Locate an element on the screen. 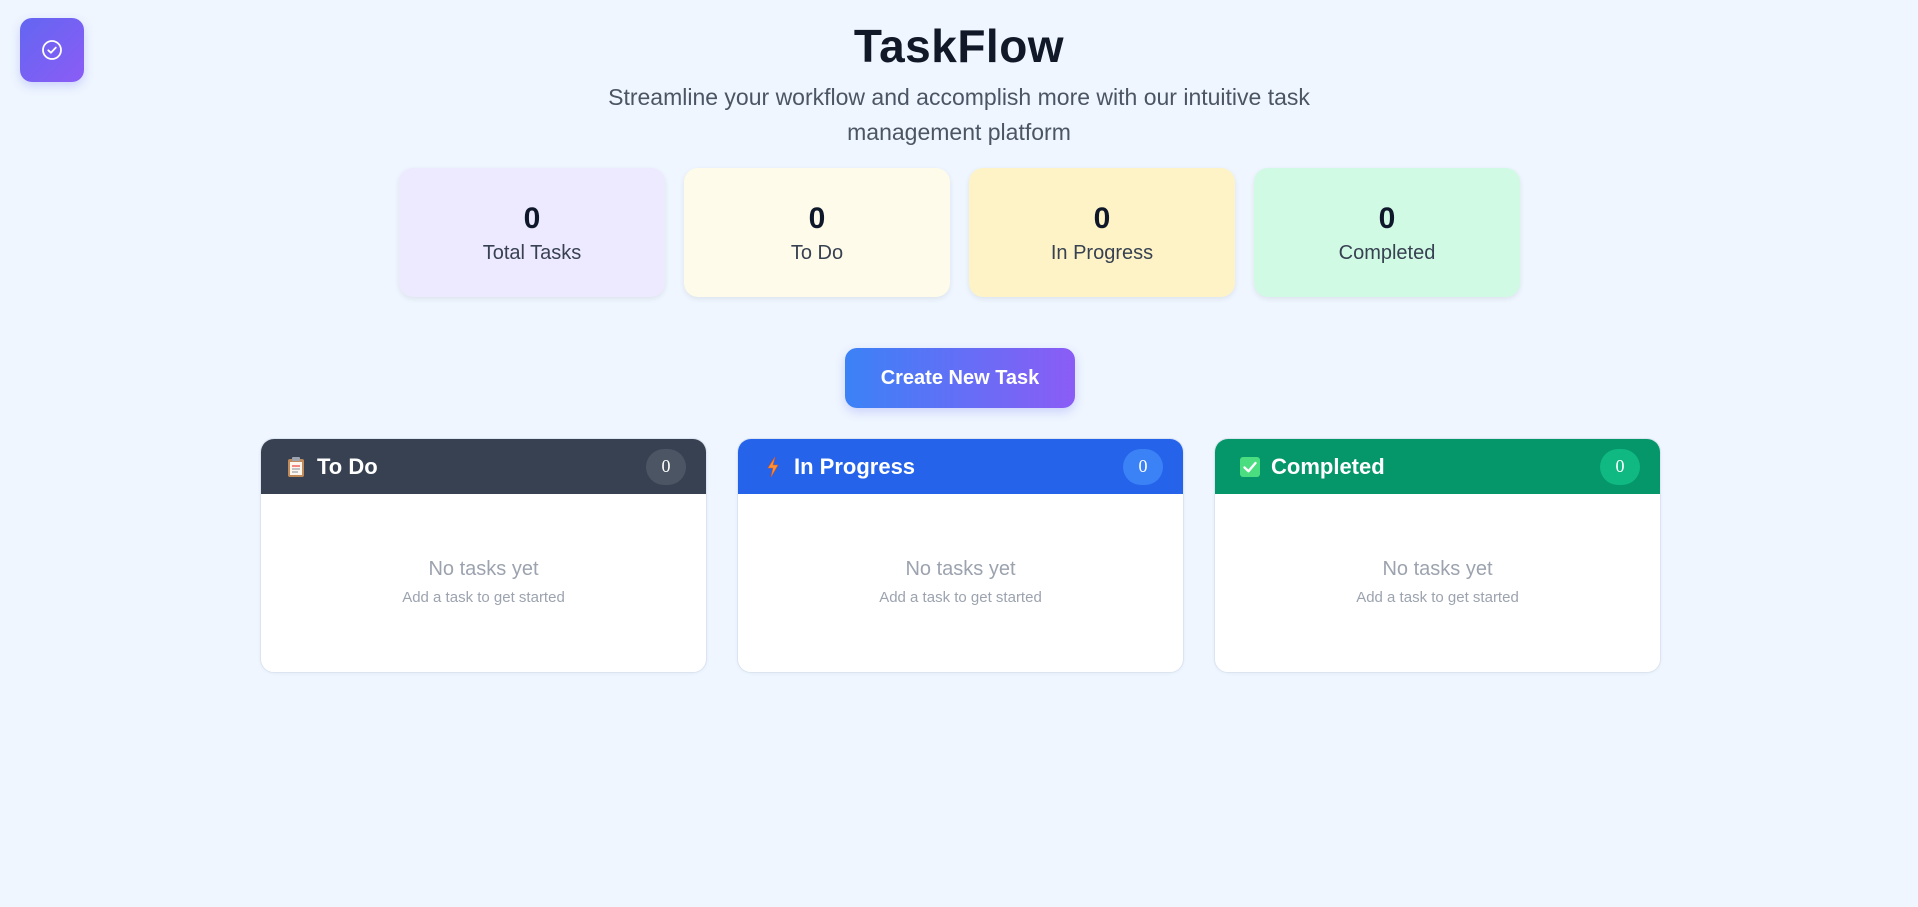 This screenshot has width=1918, height=907. column-title: In Progress is located at coordinates (855, 466).